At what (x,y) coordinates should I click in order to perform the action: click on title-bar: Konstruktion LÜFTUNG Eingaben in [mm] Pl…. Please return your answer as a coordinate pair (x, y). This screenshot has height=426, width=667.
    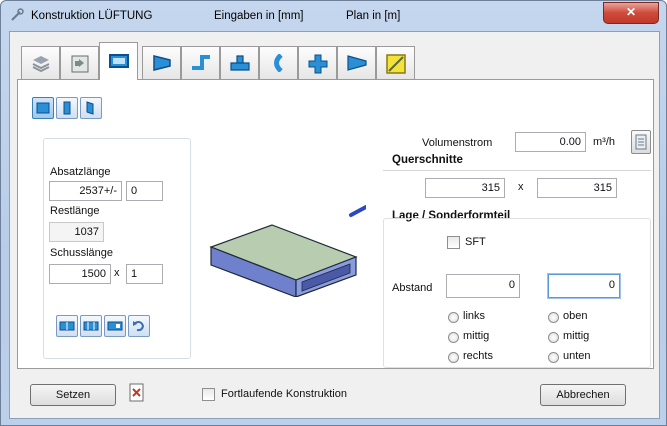
    Looking at the image, I should click on (333, 16).